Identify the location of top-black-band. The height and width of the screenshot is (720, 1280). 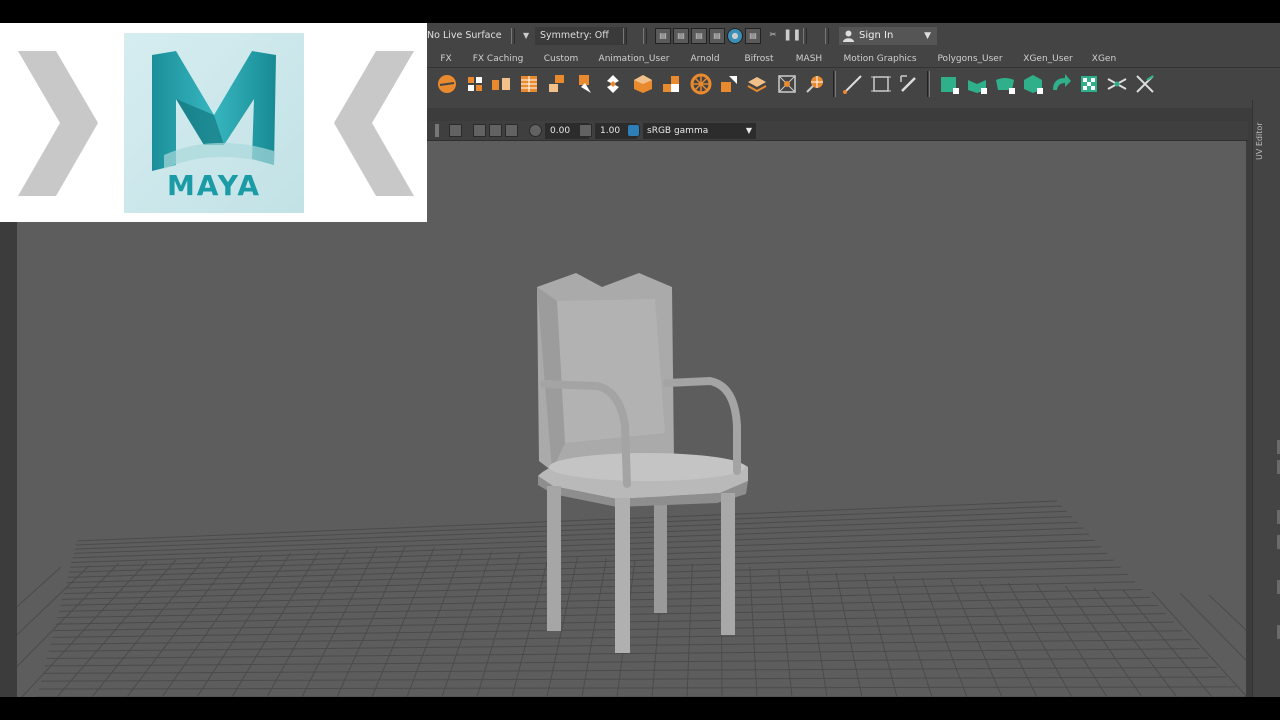
(640, 11).